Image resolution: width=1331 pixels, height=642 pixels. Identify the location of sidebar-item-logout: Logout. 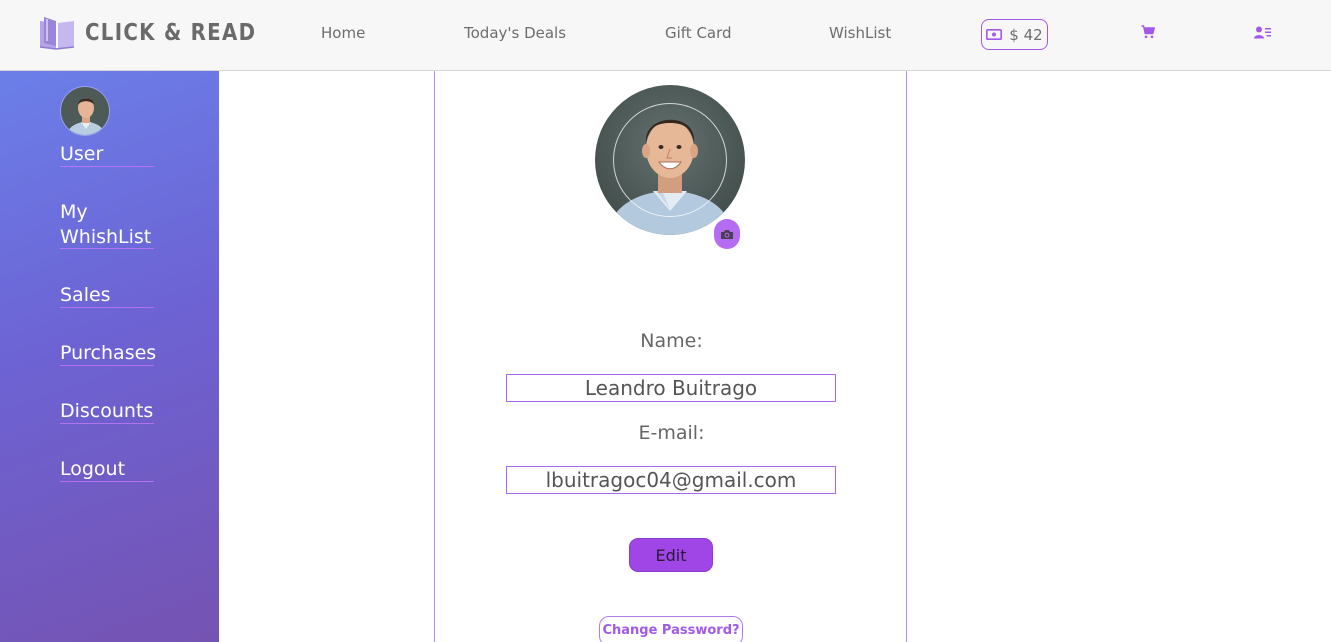
(135, 469).